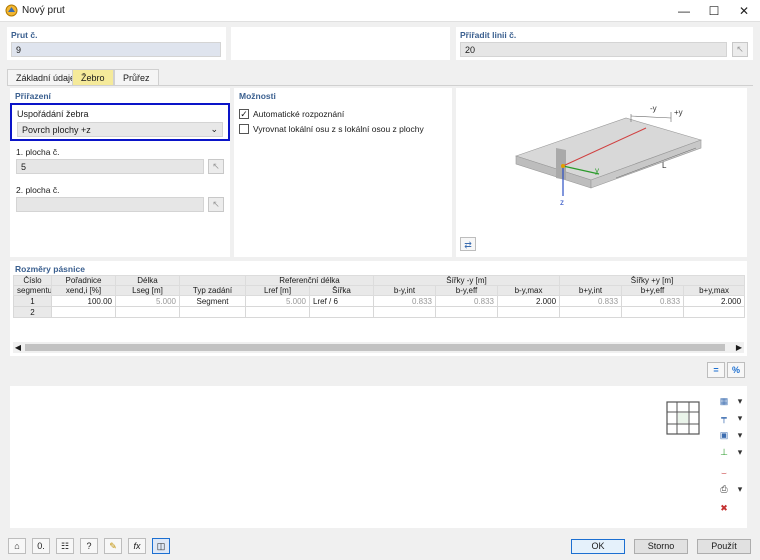 This screenshot has width=760, height=560. Describe the element at coordinates (724, 418) in the screenshot. I see `axis-icon: ┯` at that location.